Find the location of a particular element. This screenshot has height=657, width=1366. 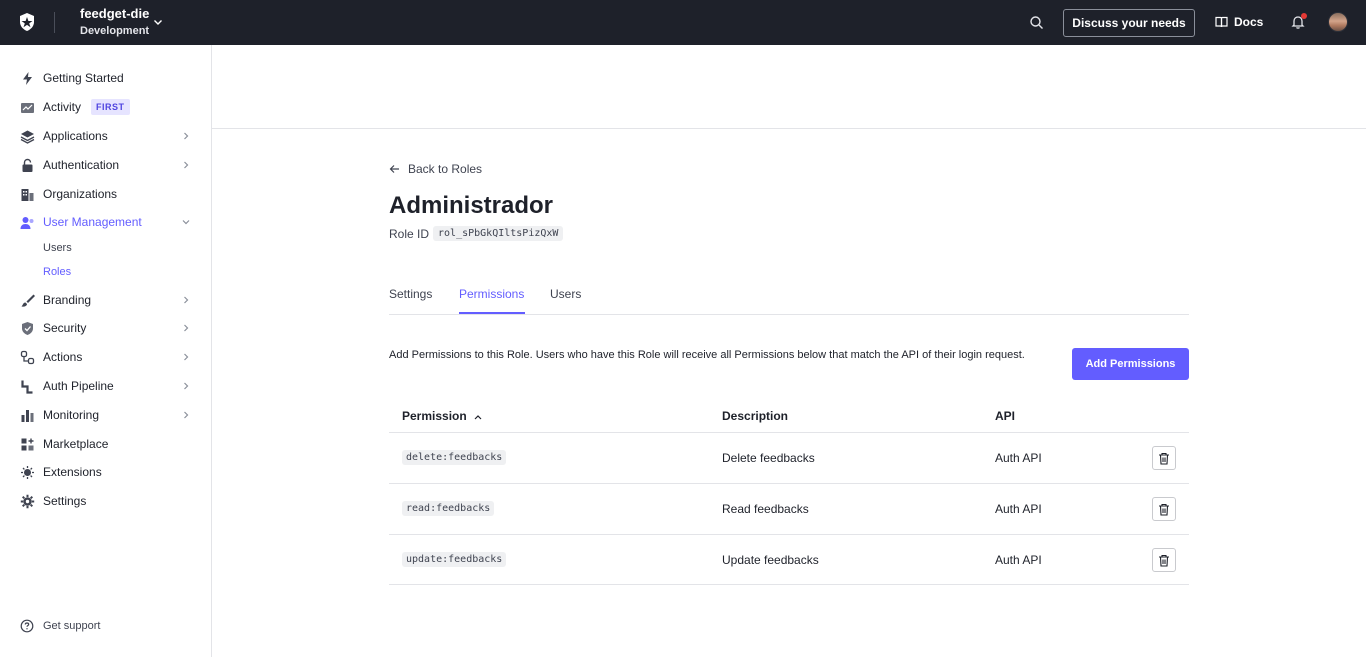

lock-icon is located at coordinates (27, 165).